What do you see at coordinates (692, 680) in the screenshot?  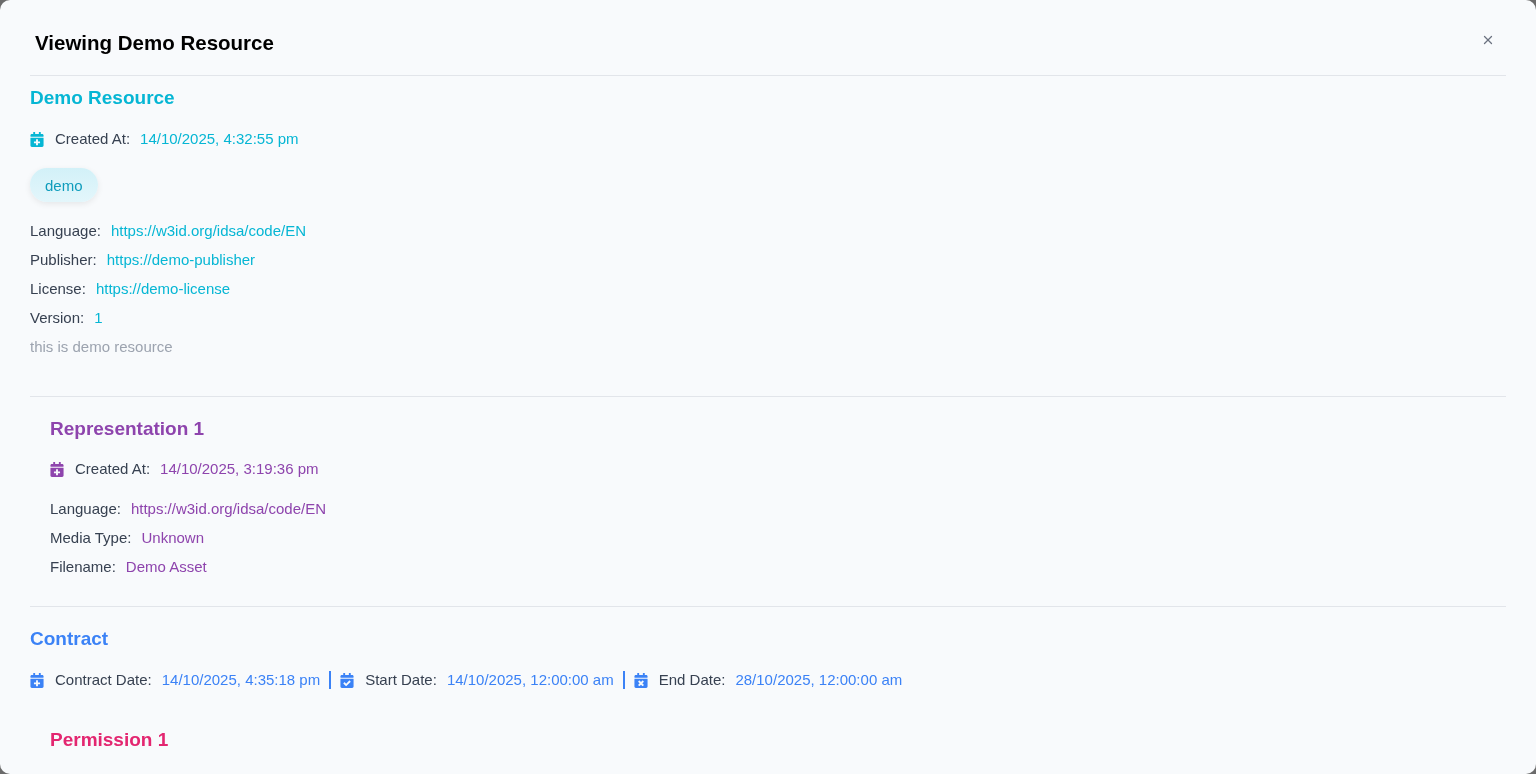 I see `date-label: End Date:` at bounding box center [692, 680].